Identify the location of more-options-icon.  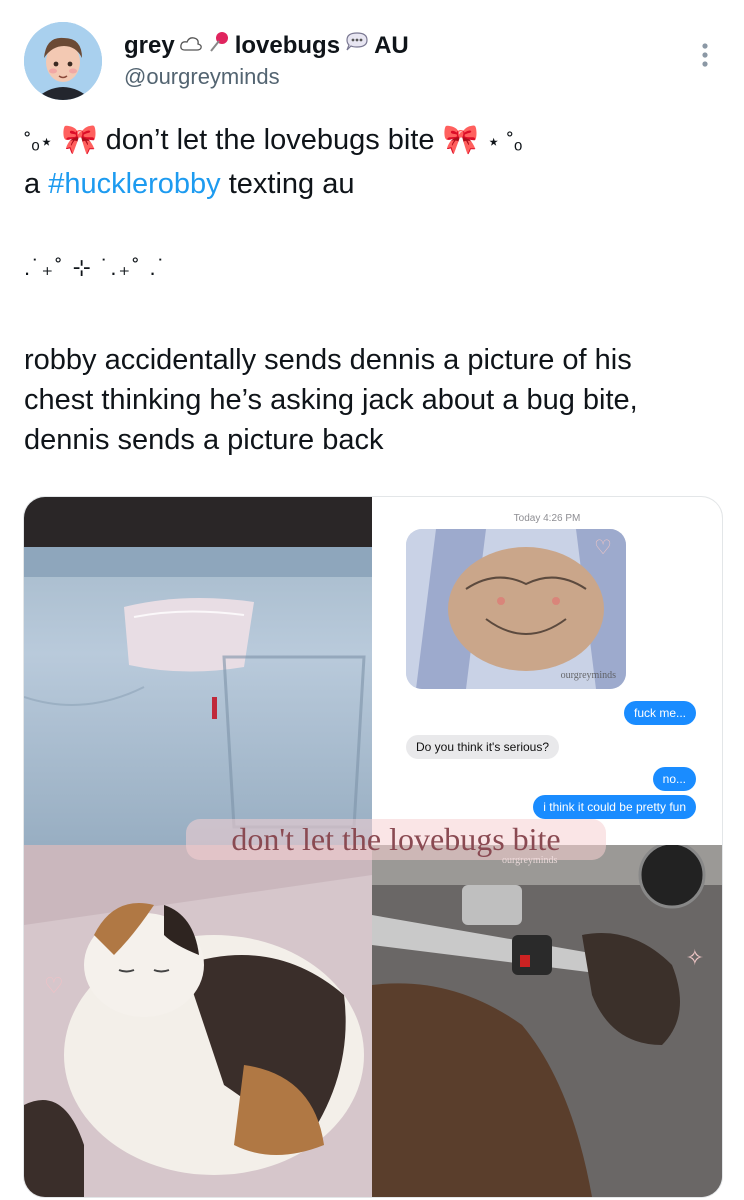
(705, 55).